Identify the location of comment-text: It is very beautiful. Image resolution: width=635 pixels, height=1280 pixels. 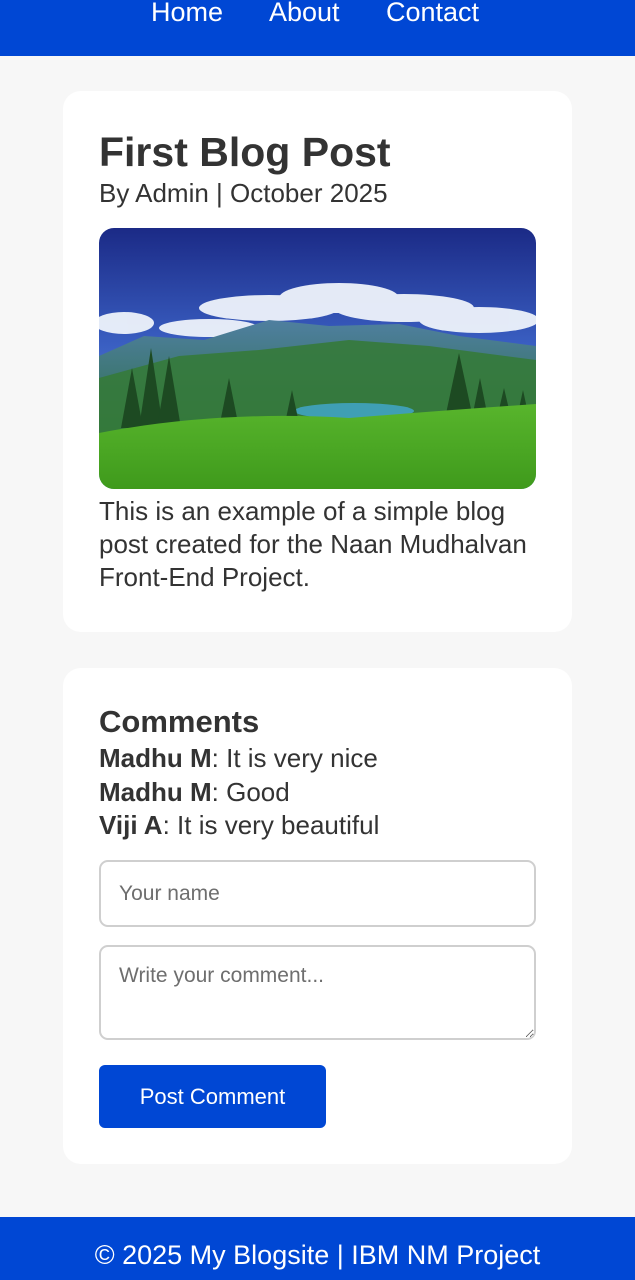
(274, 825).